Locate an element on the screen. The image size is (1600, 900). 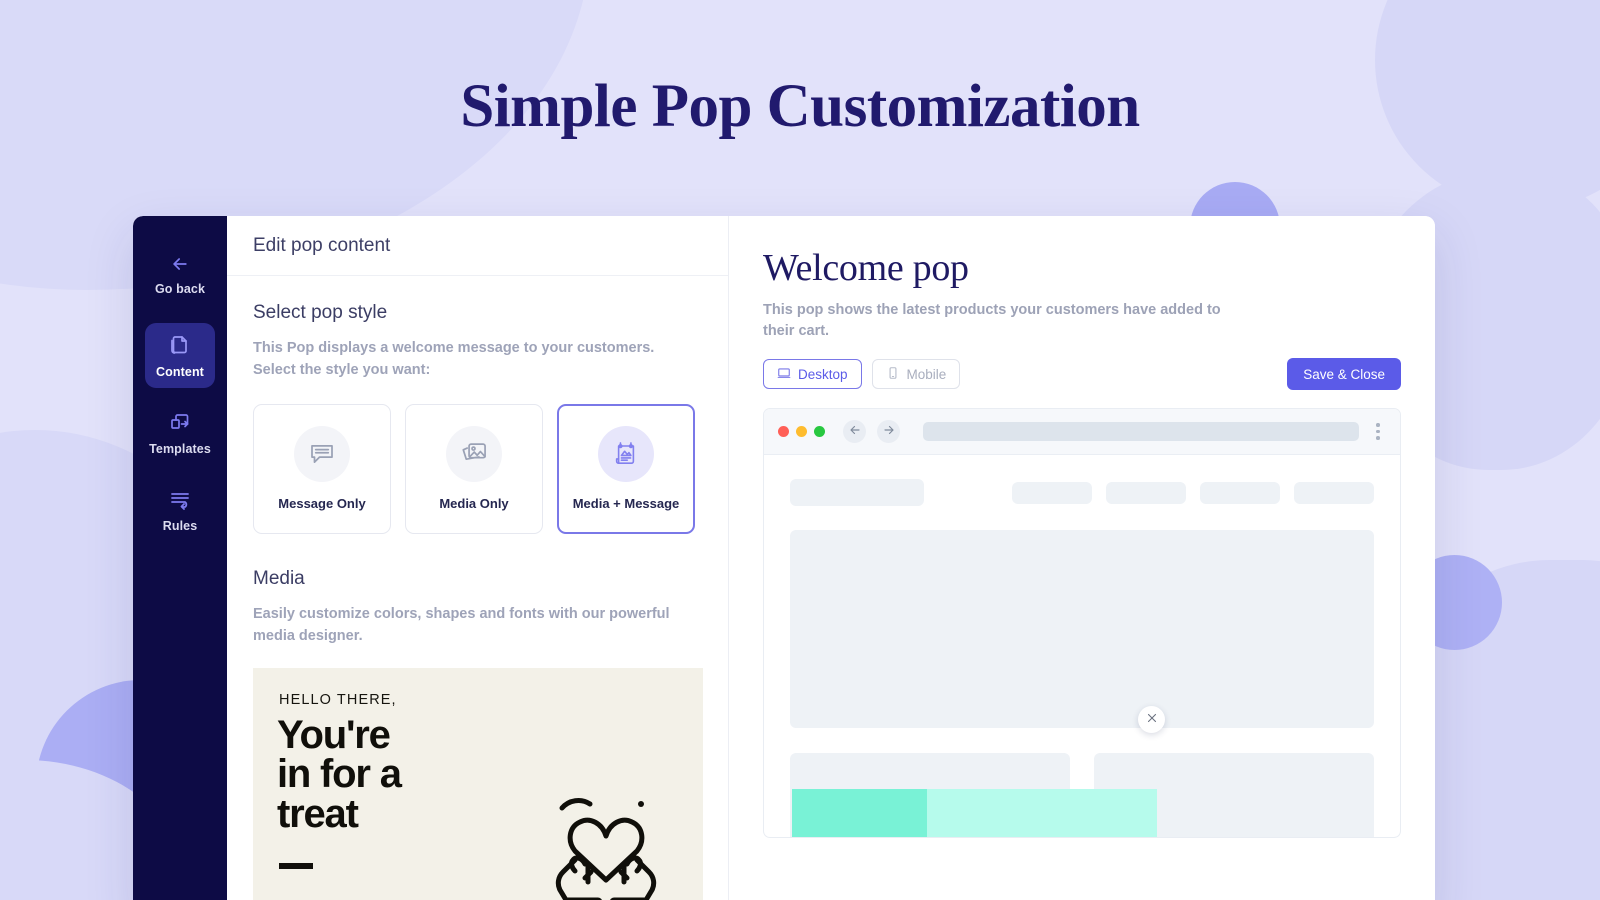
content-pages-icon is located at coordinates (180, 345).